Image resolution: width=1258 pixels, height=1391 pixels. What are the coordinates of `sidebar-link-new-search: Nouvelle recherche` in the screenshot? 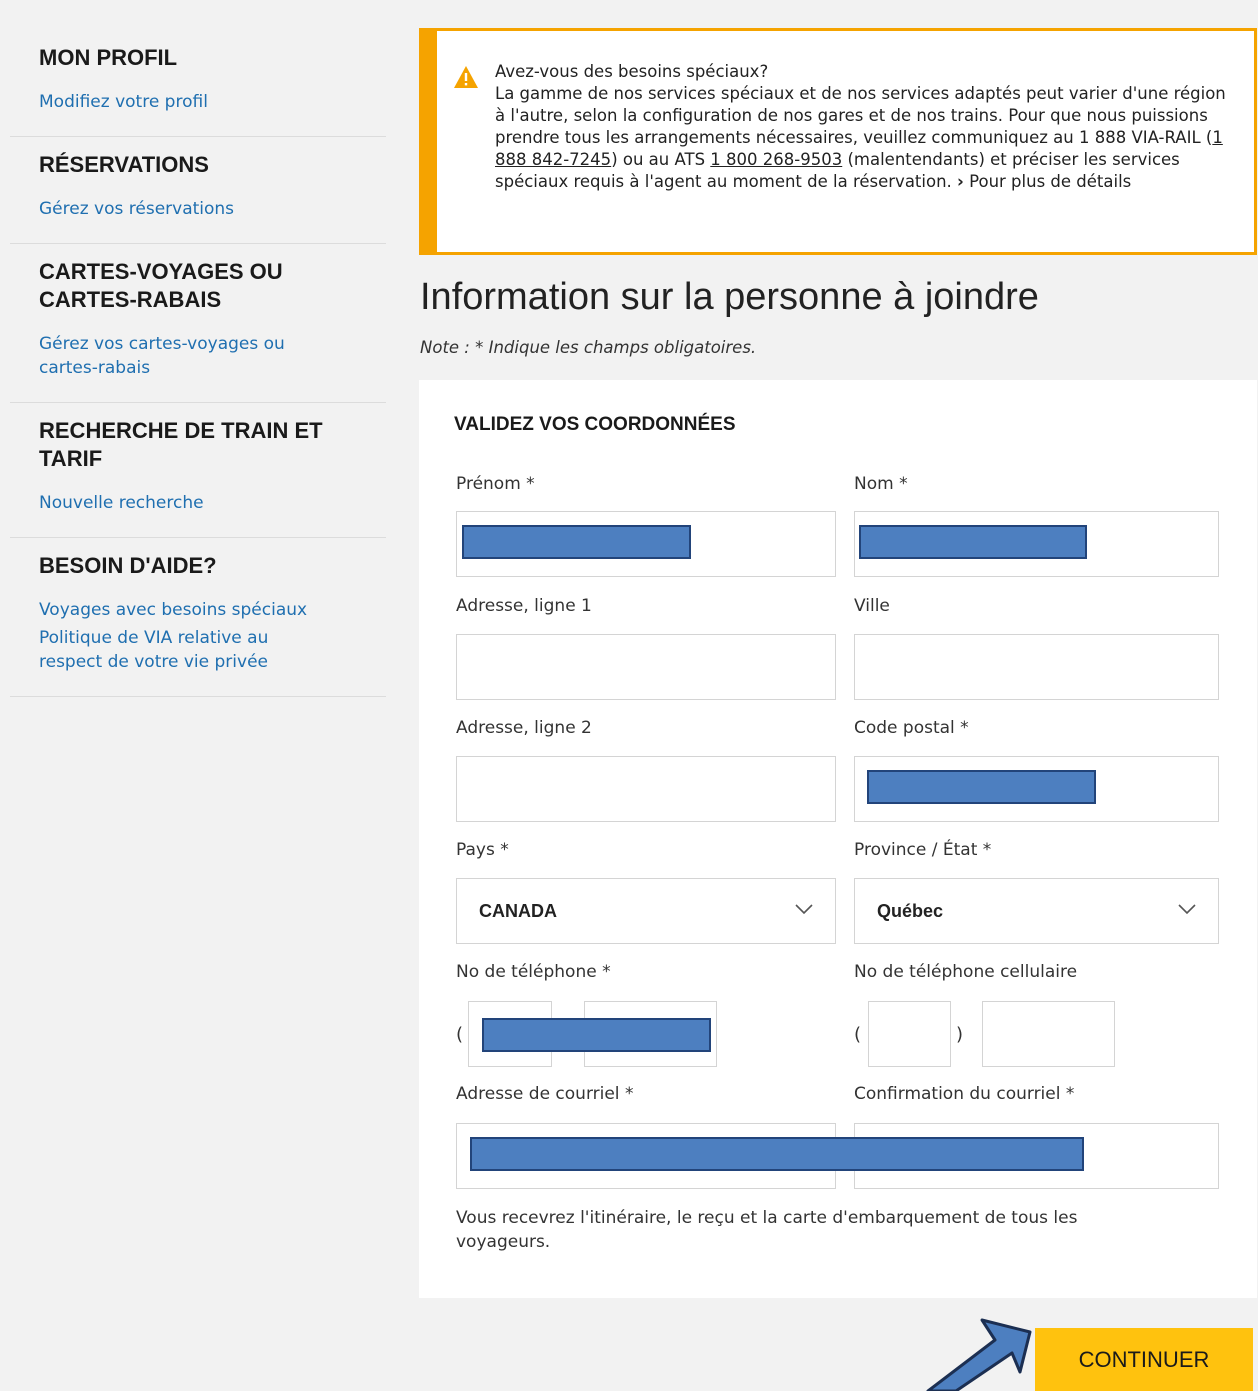 It's located at (197, 503).